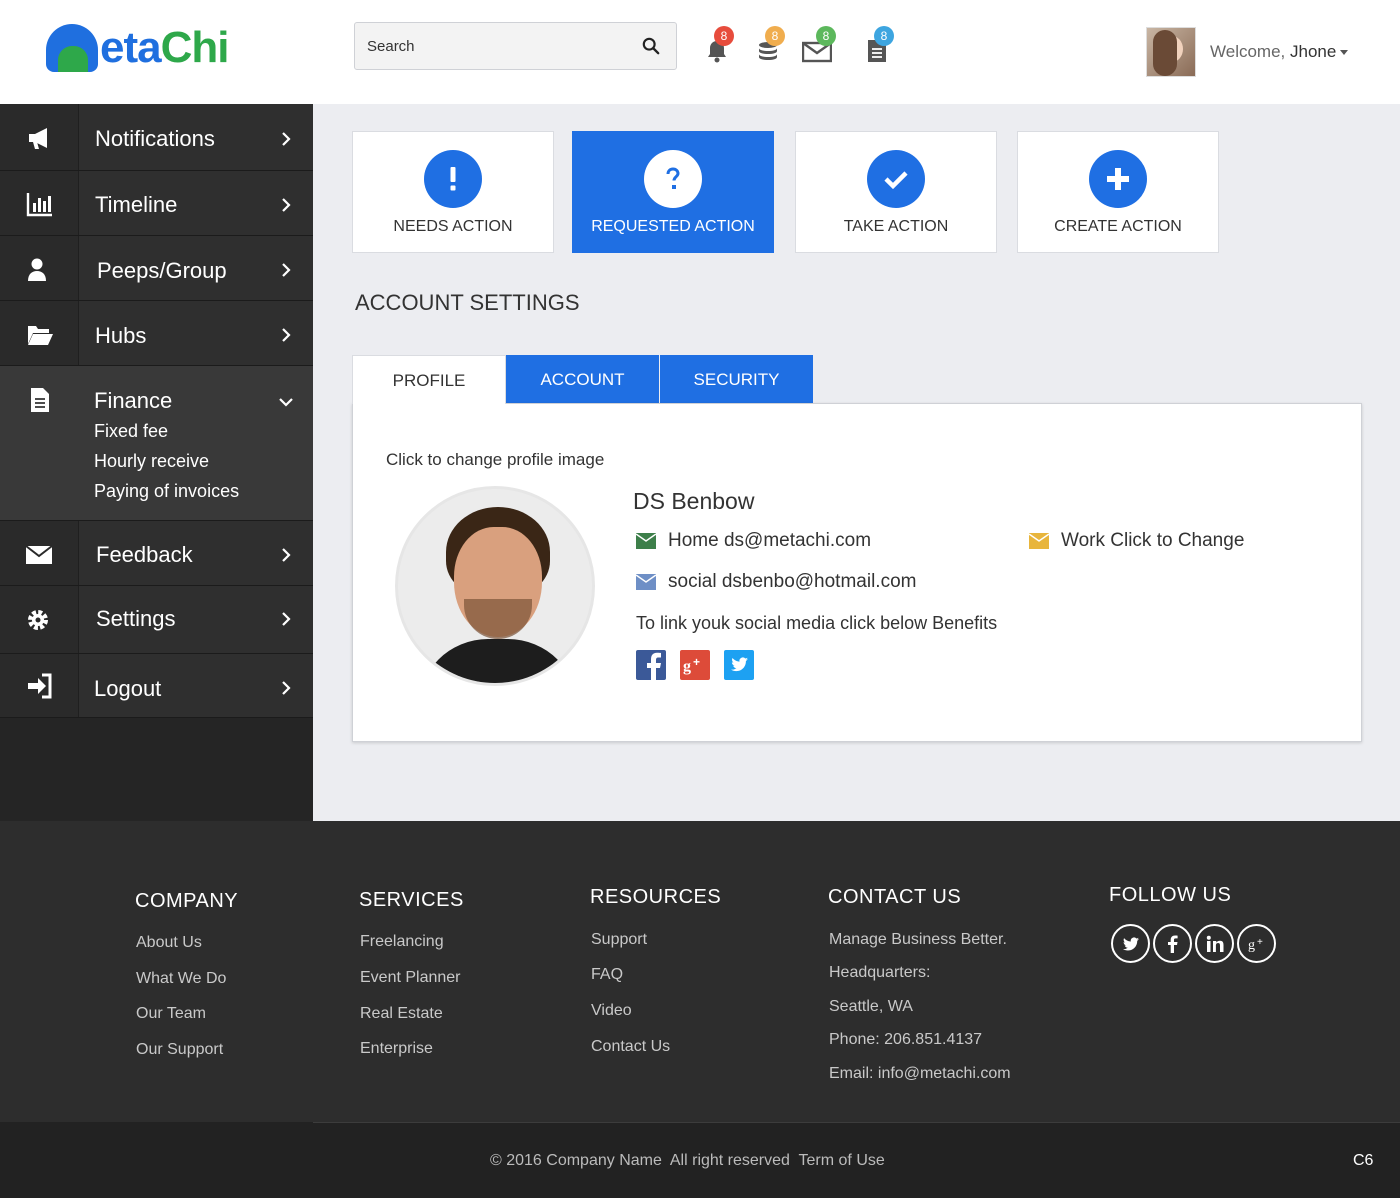  What do you see at coordinates (1279, 52) in the screenshot?
I see `welcome-text: Welcome, Jhone` at bounding box center [1279, 52].